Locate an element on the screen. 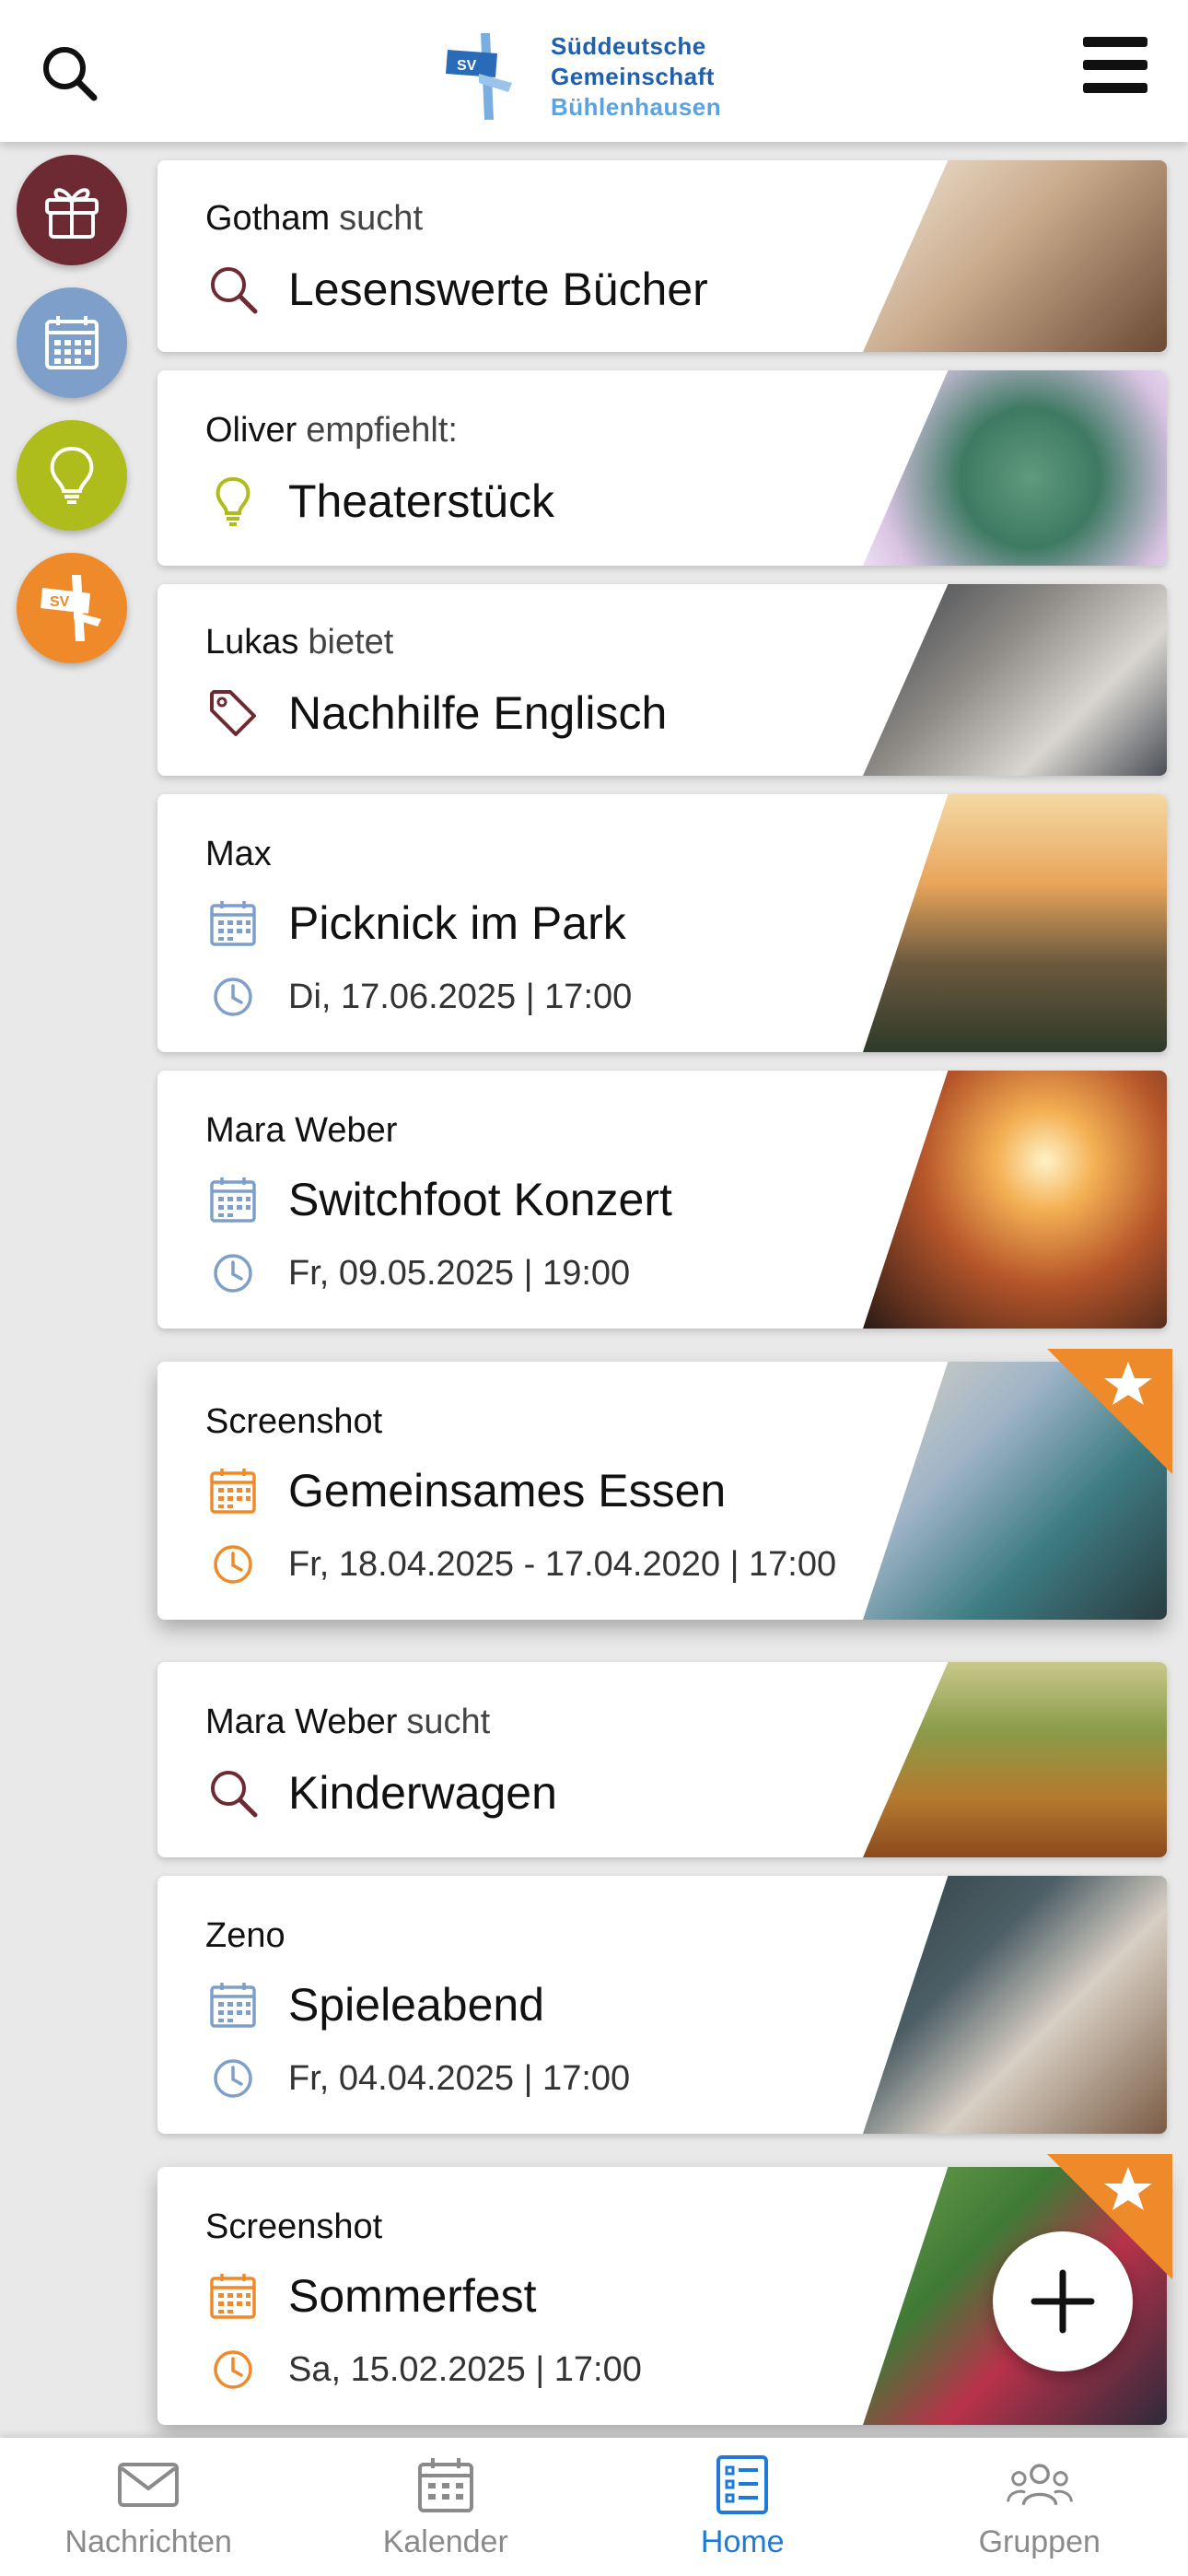  featured-star-badge is located at coordinates (1109, 1411).